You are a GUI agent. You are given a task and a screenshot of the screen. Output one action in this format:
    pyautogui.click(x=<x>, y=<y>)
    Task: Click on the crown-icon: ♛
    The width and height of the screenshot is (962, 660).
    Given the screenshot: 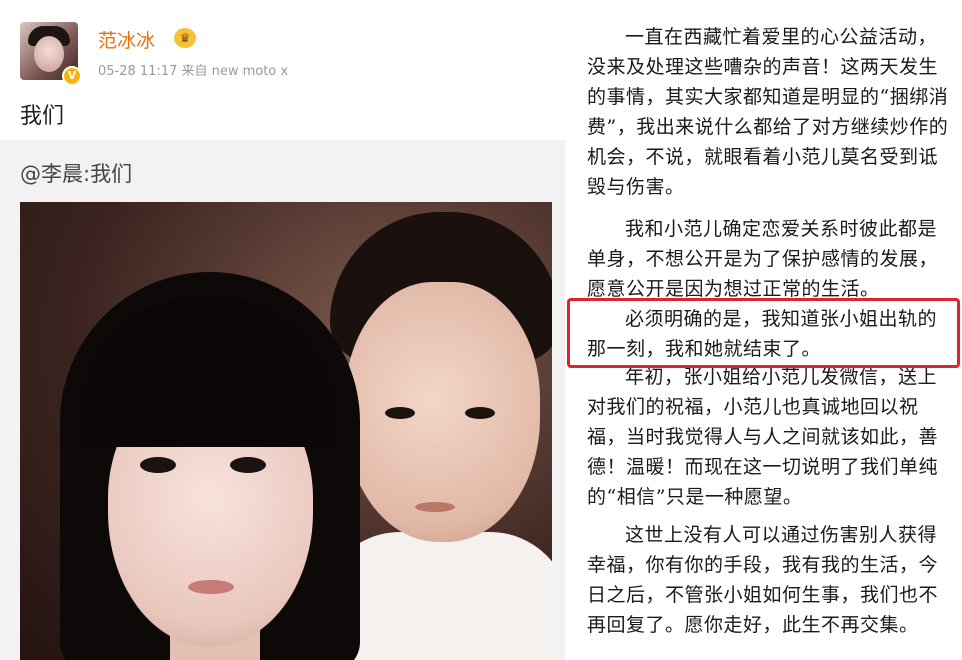 What is the action you would take?
    pyautogui.click(x=185, y=38)
    